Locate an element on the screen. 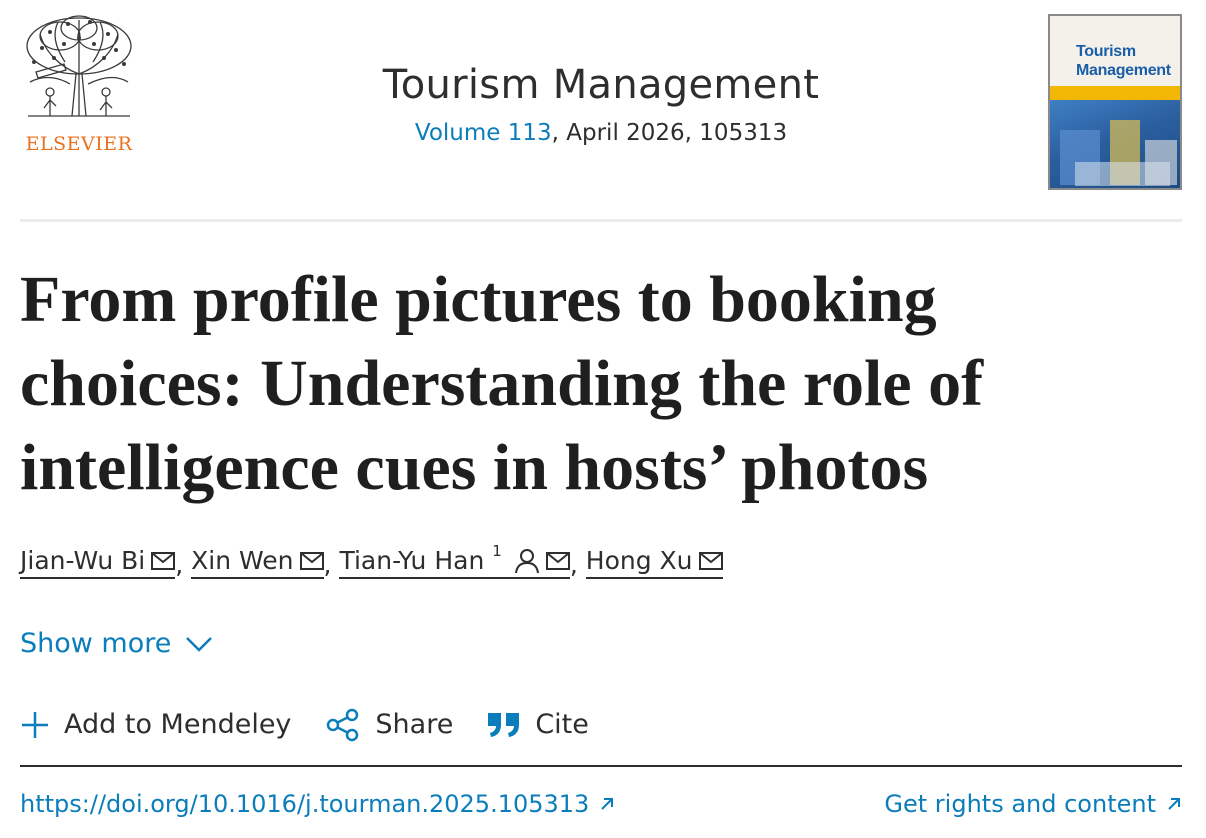 The image size is (1206, 838). cover-title-line1: Tourism is located at coordinates (1106, 51).